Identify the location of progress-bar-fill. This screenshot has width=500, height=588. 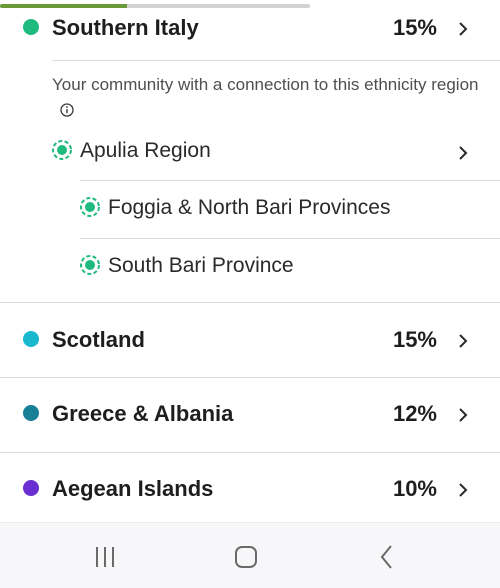
(64, 6).